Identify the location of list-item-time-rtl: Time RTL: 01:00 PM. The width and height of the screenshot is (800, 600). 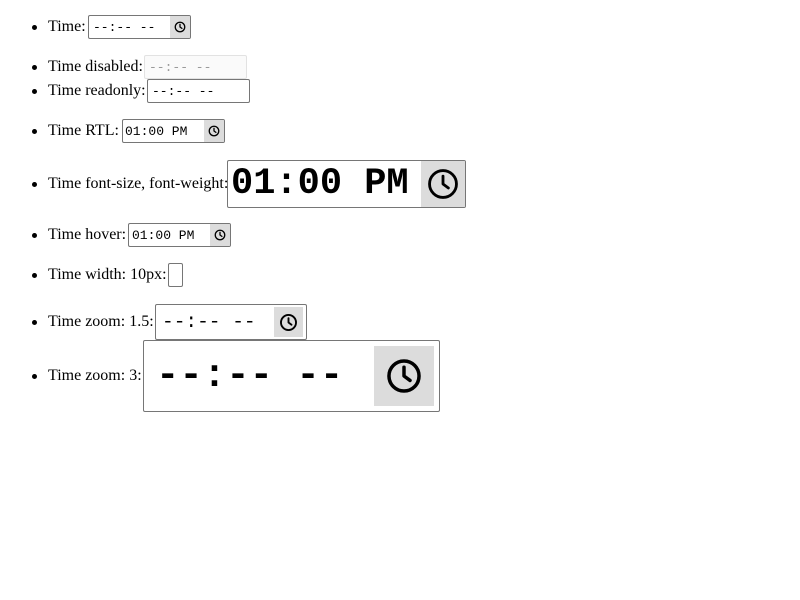
(400, 131).